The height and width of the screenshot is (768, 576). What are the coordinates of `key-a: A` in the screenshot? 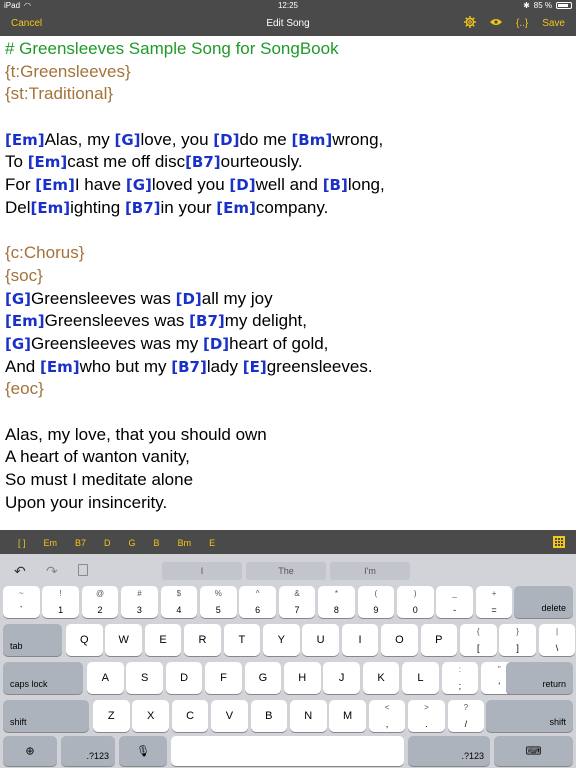 It's located at (105, 678).